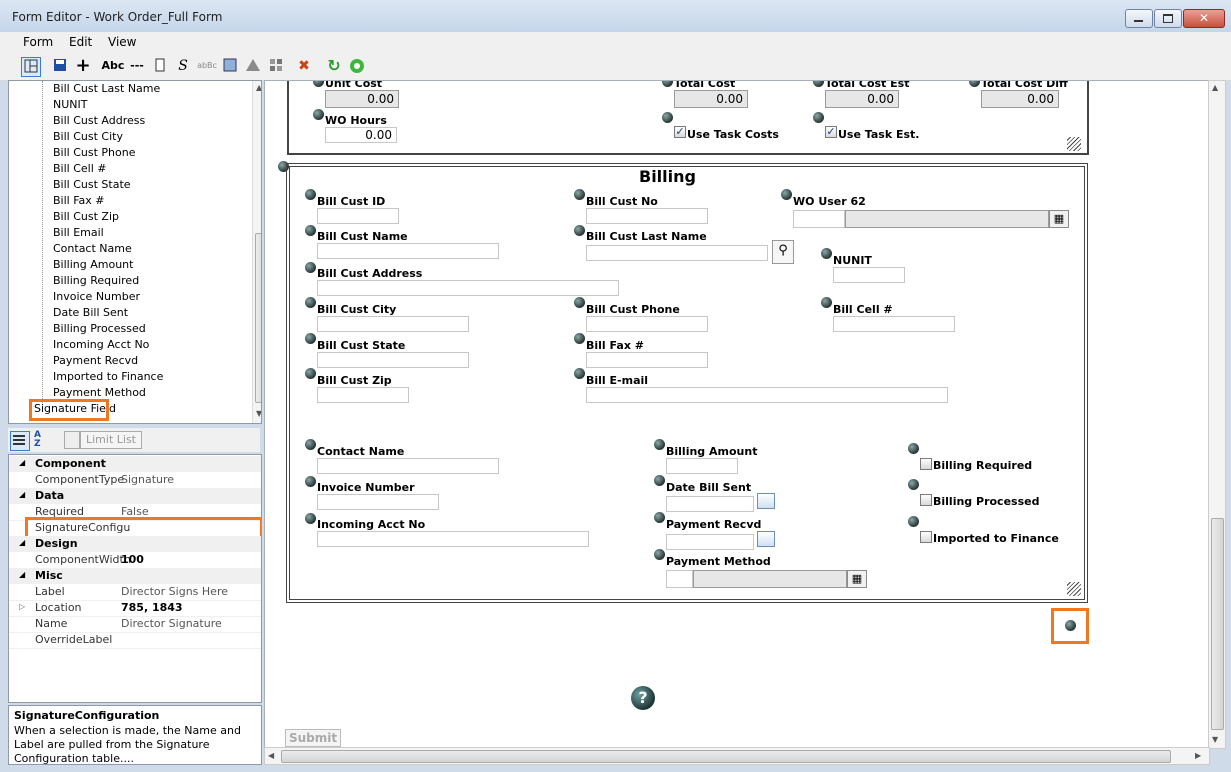 The image size is (1231, 772). I want to click on signature-field-handle-icon, so click(1070, 625).